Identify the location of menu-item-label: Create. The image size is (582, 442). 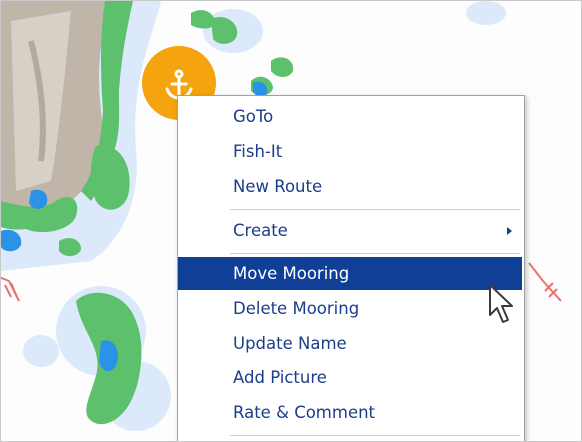
(260, 230).